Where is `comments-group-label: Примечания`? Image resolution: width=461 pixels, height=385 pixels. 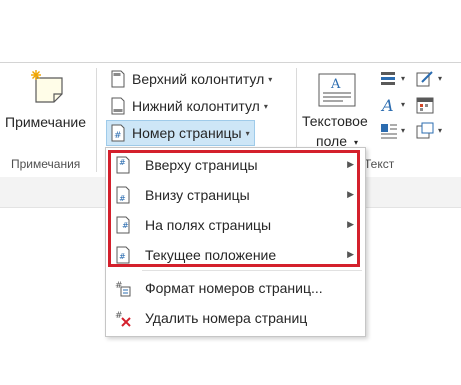
comments-group-label: Примечания is located at coordinates (46, 164).